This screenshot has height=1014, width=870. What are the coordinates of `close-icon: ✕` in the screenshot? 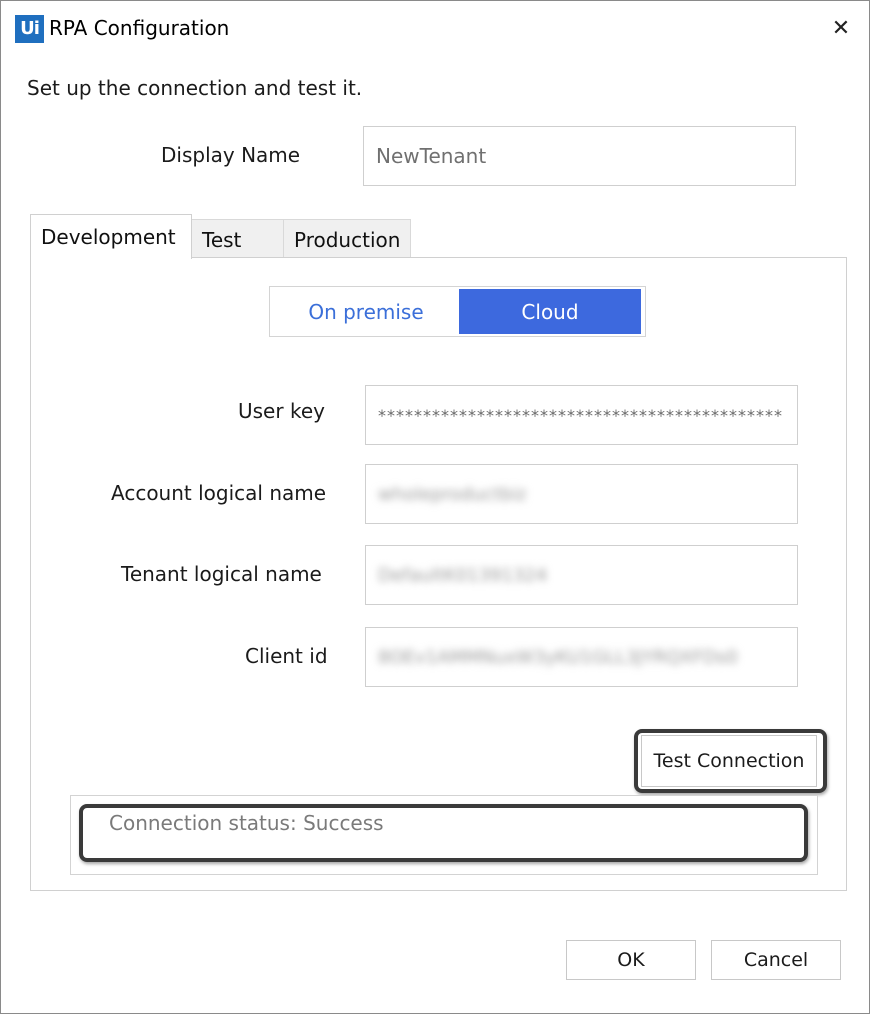 It's located at (841, 29).